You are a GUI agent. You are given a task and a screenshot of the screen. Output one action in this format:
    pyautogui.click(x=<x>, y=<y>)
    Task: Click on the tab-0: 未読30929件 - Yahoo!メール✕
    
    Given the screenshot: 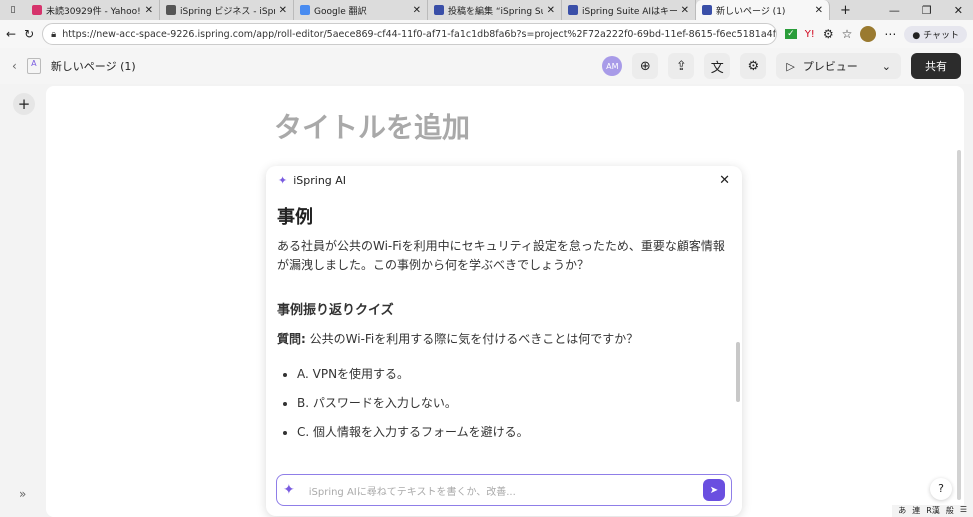 What is the action you would take?
    pyautogui.click(x=93, y=10)
    